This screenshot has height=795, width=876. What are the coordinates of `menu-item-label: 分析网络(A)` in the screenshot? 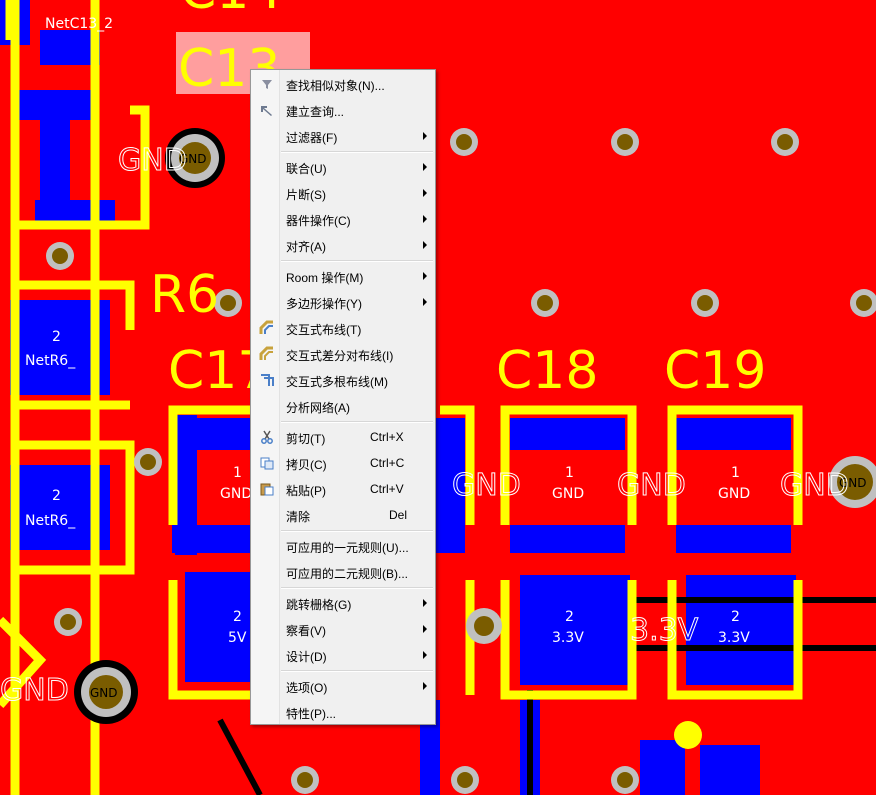 It's located at (318, 408).